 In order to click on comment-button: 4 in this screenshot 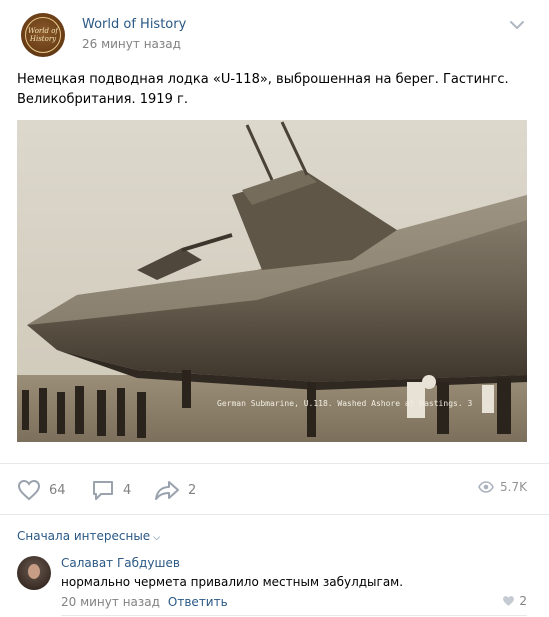, I will do `click(111, 490)`.